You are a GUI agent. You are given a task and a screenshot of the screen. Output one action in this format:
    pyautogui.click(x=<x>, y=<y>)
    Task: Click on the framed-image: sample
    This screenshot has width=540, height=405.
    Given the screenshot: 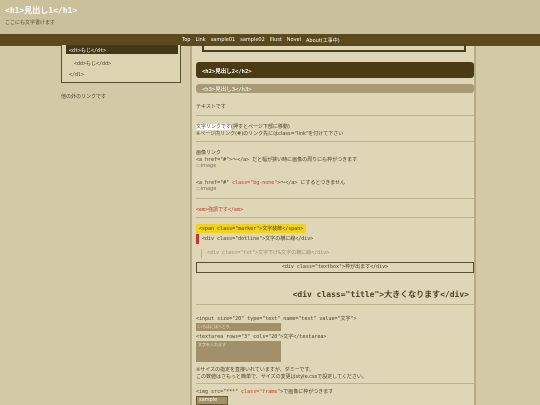 What is the action you would take?
    pyautogui.click(x=212, y=400)
    